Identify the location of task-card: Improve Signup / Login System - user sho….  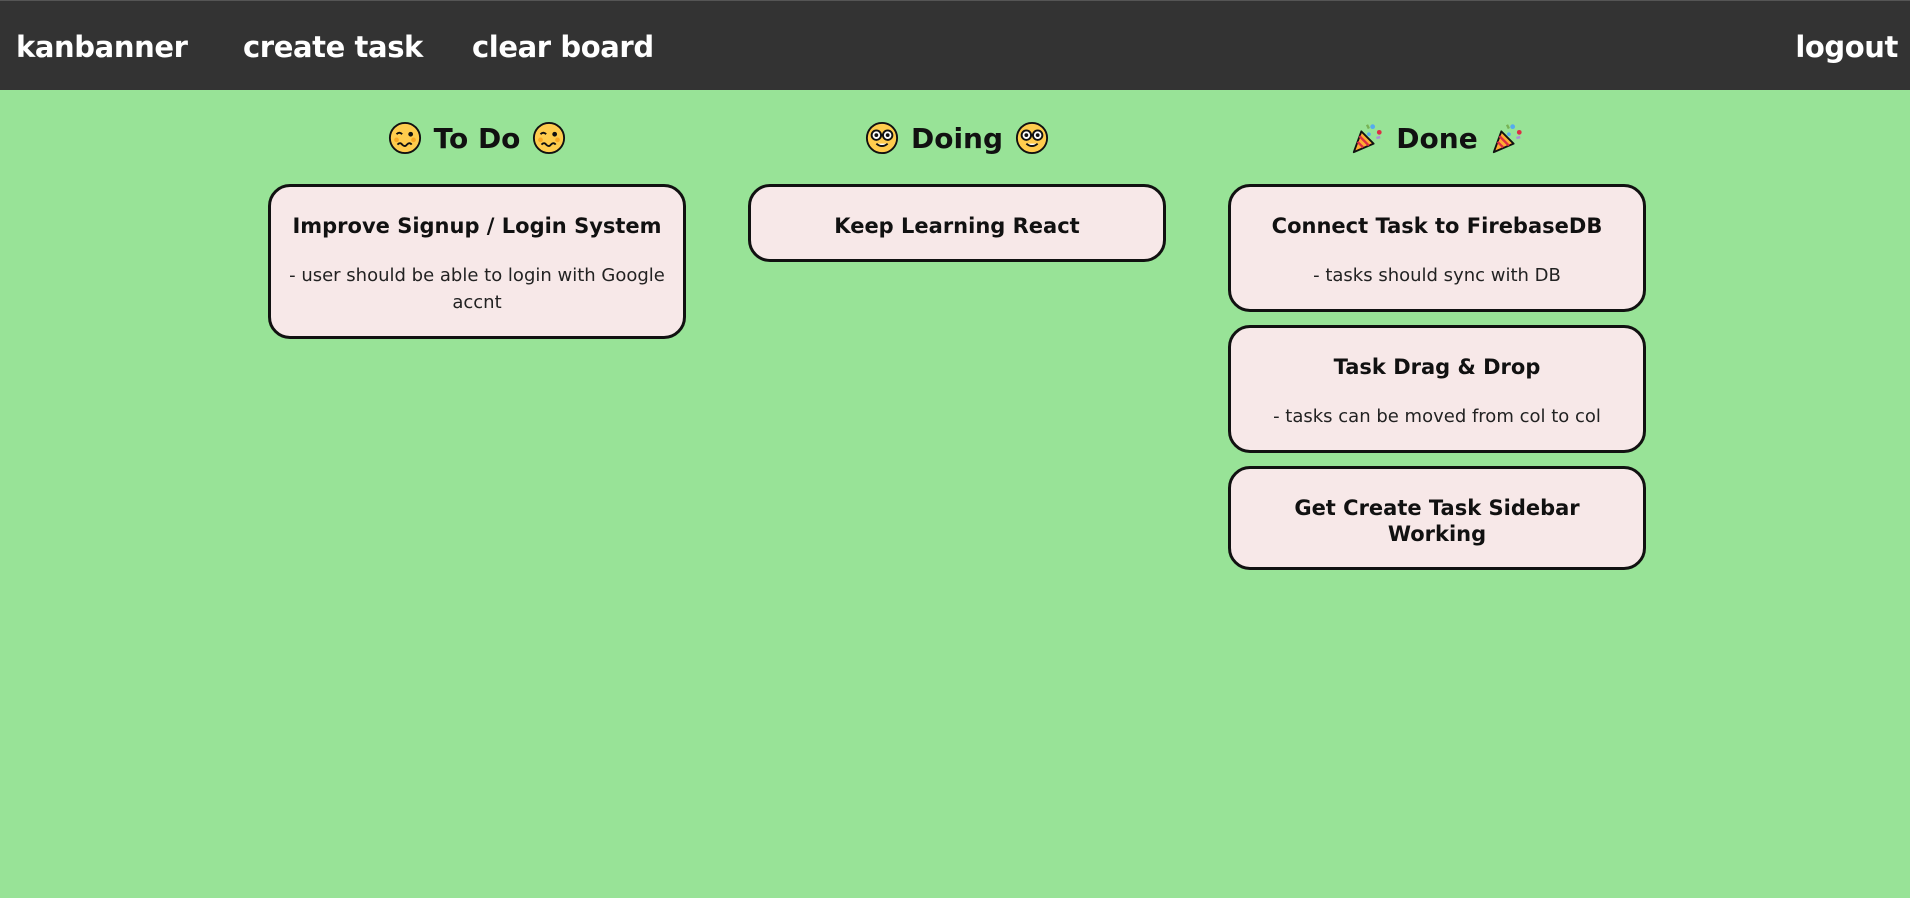
(477, 261).